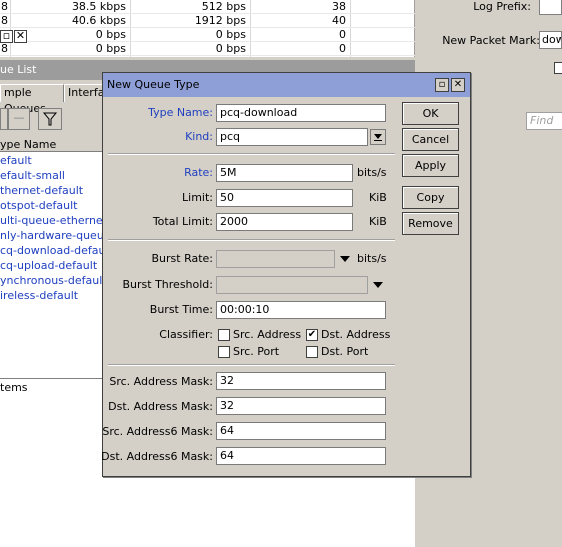  Describe the element at coordinates (430, 197) in the screenshot. I see `copy-button: Copy` at that location.